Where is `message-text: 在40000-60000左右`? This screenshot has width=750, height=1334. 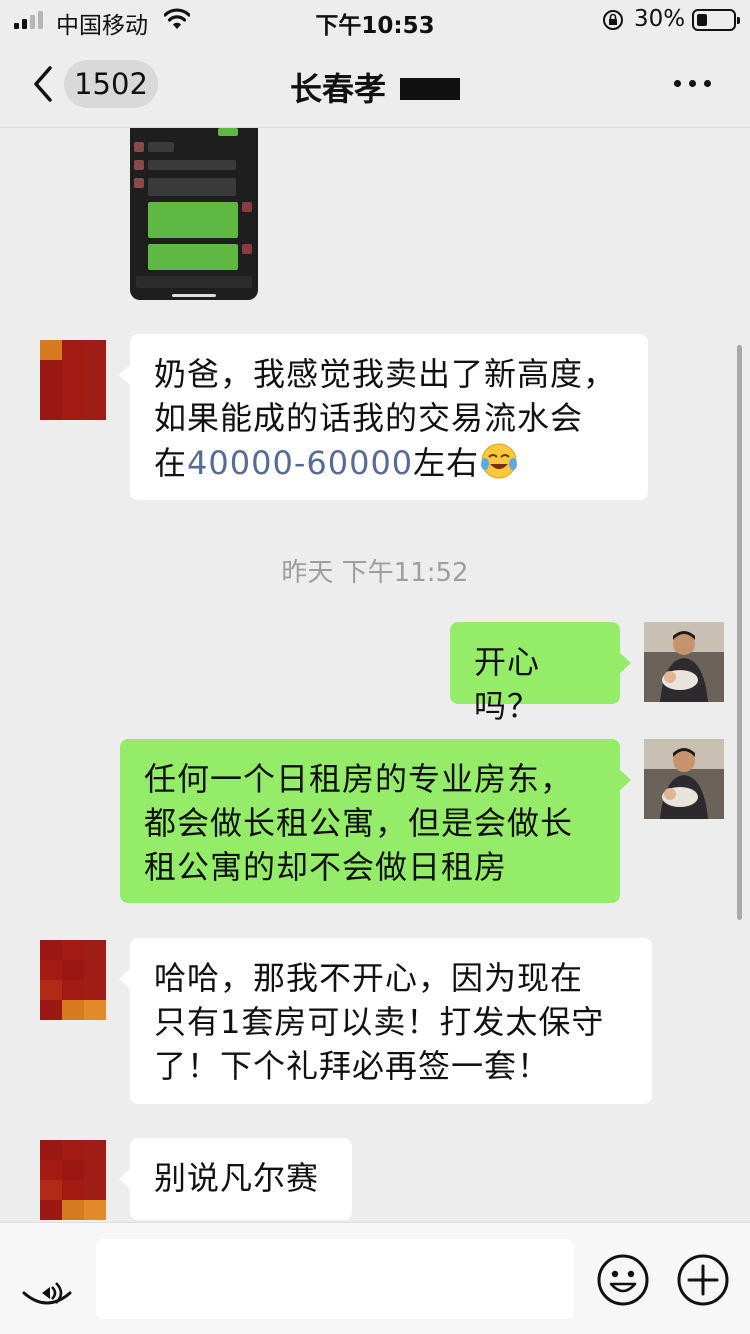
message-text: 在40000-60000左右 is located at coordinates (389, 462).